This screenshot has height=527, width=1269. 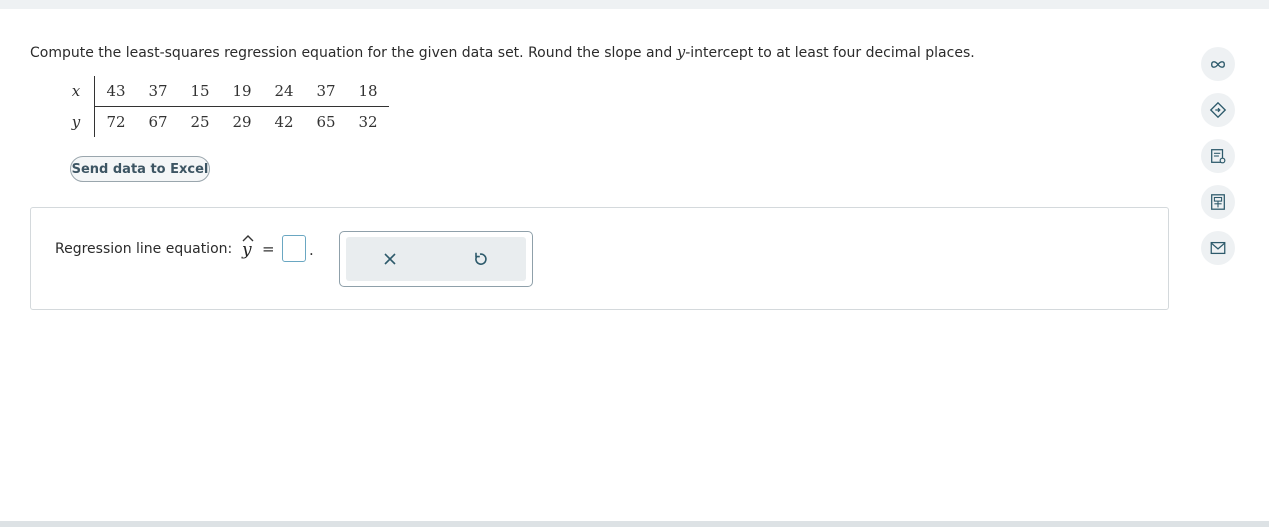 I want to click on table-row-x: x 43 37 15 19 24 37 18, so click(x=224, y=91).